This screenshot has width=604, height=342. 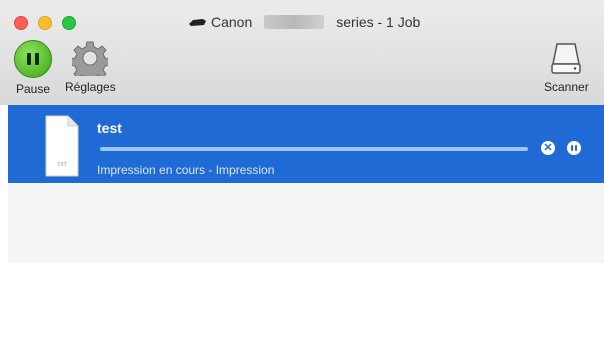 What do you see at coordinates (90, 58) in the screenshot?
I see `gear-icon` at bounding box center [90, 58].